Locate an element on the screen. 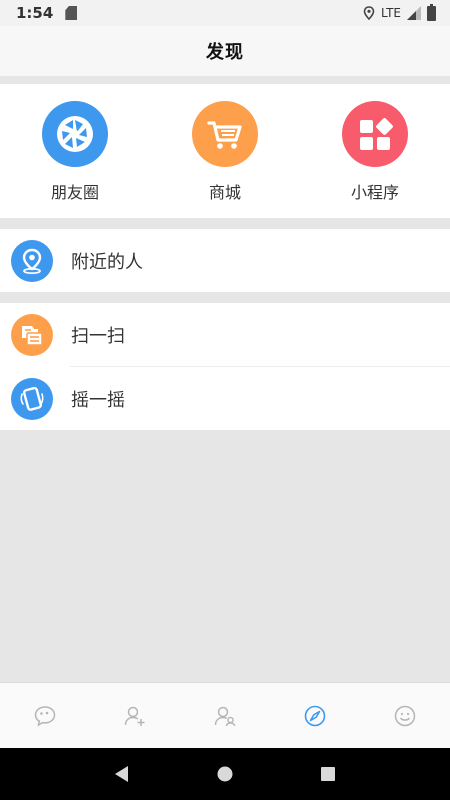 Image resolution: width=450 pixels, height=800 pixels. tab-contacts is located at coordinates (225, 715).